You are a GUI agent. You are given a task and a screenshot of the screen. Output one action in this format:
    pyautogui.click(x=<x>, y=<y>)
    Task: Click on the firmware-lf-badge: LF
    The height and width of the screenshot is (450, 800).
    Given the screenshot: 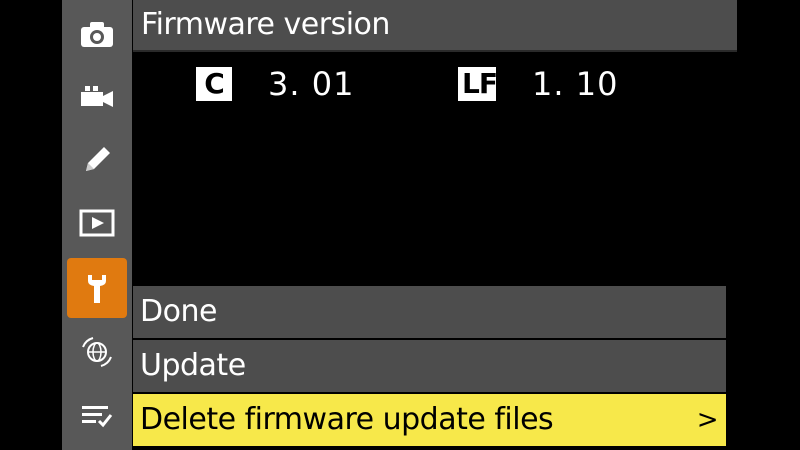 What is the action you would take?
    pyautogui.click(x=478, y=84)
    